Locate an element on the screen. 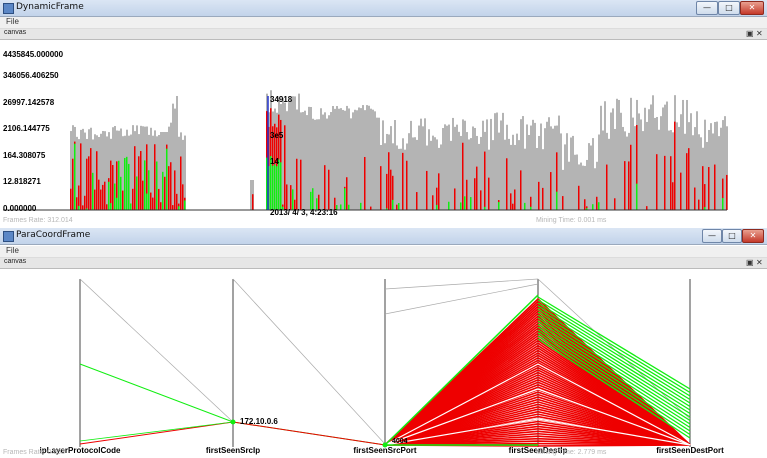  paracoord-frame-titlebar: ParaCoordFrame — □ ✕ is located at coordinates (383, 236).